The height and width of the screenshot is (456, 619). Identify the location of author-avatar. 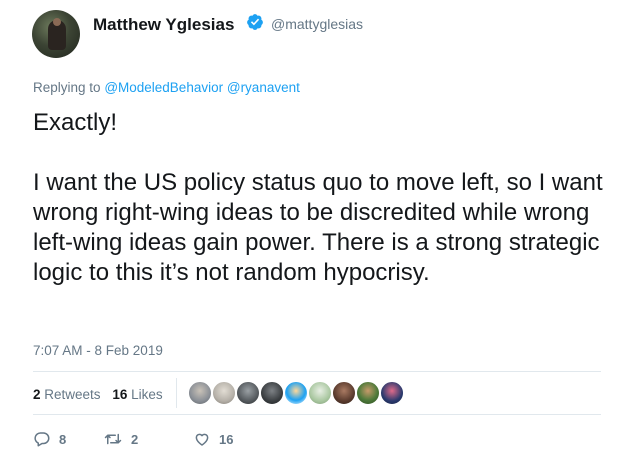
(56, 34).